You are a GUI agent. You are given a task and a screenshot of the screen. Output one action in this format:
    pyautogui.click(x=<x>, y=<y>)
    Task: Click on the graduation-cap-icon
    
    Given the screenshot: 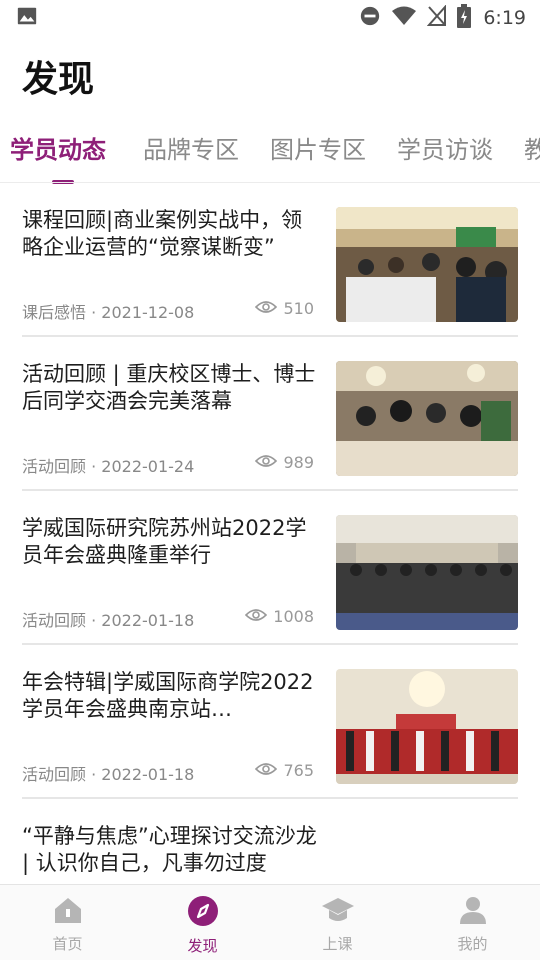 What is the action you would take?
    pyautogui.click(x=338, y=912)
    